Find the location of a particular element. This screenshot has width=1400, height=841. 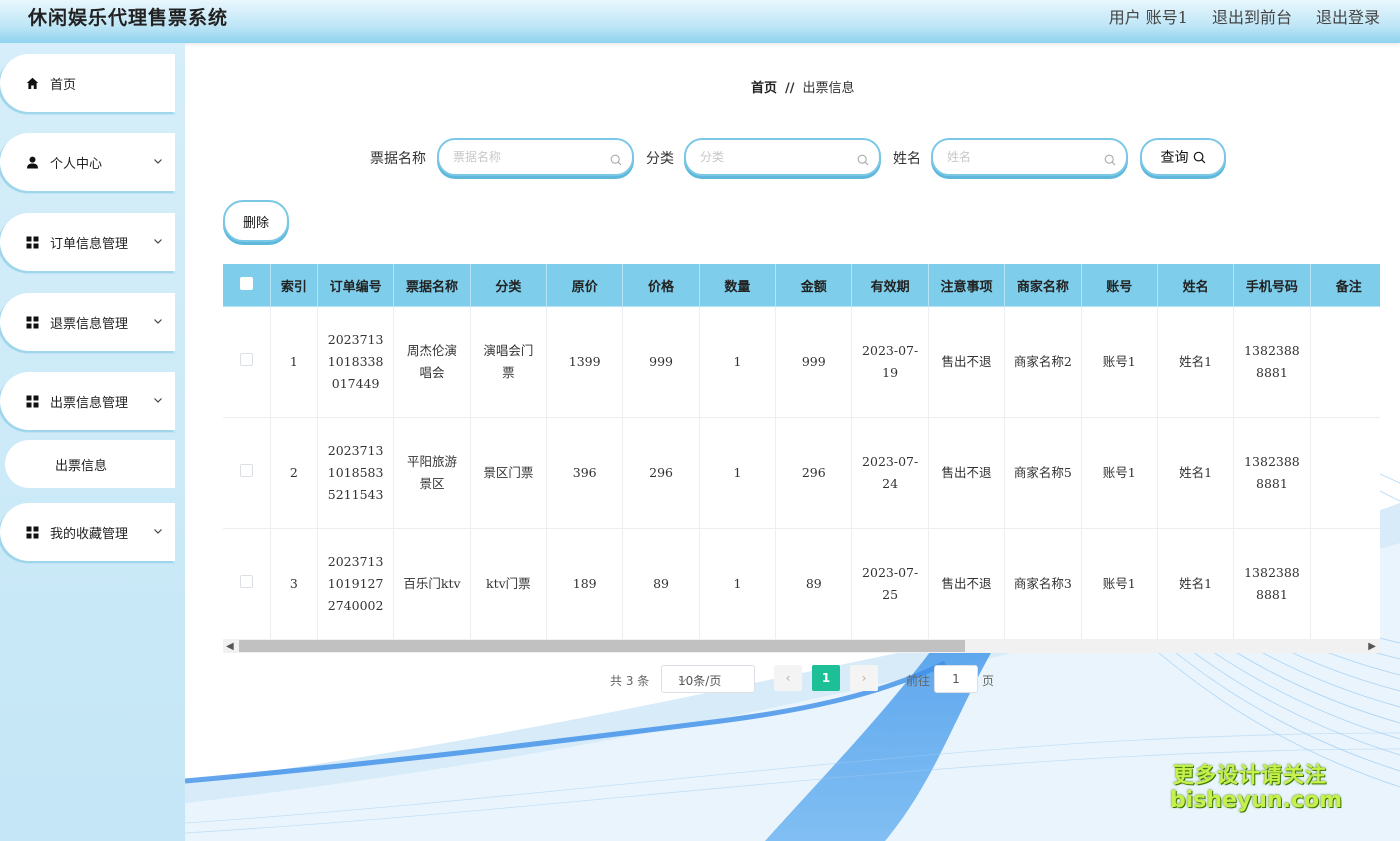

chevron-down-icon is located at coordinates (158, 160).